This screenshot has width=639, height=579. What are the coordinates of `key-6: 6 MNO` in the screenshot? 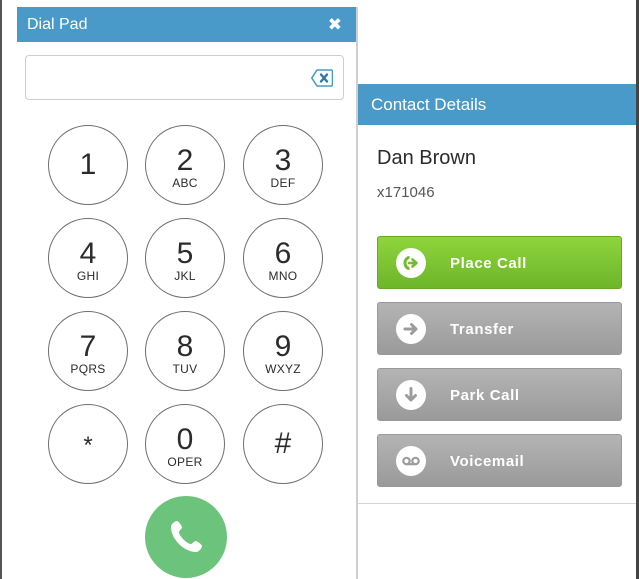 It's located at (283, 258).